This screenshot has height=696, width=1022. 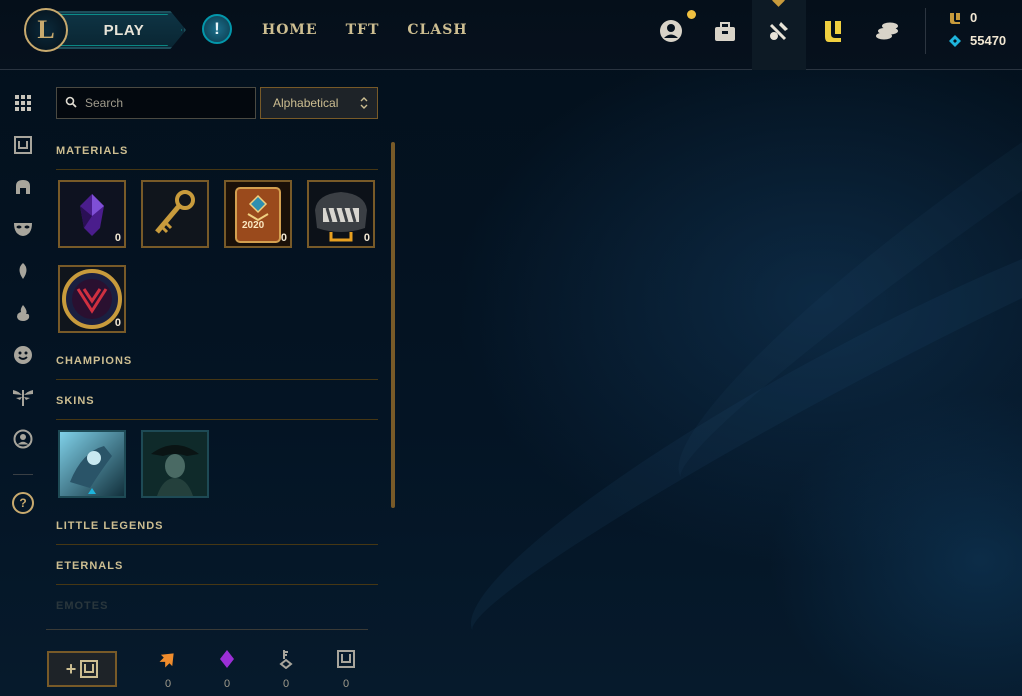 I want to click on pass-year-label: 2020, so click(x=253, y=225).